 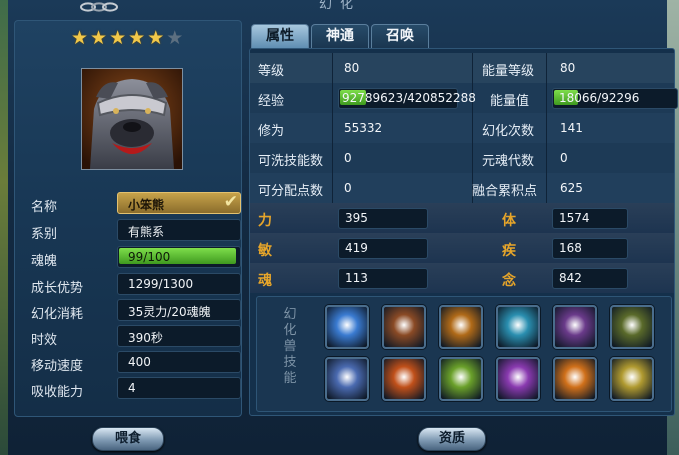 I want to click on speed-attr-field: 168, so click(x=590, y=248).